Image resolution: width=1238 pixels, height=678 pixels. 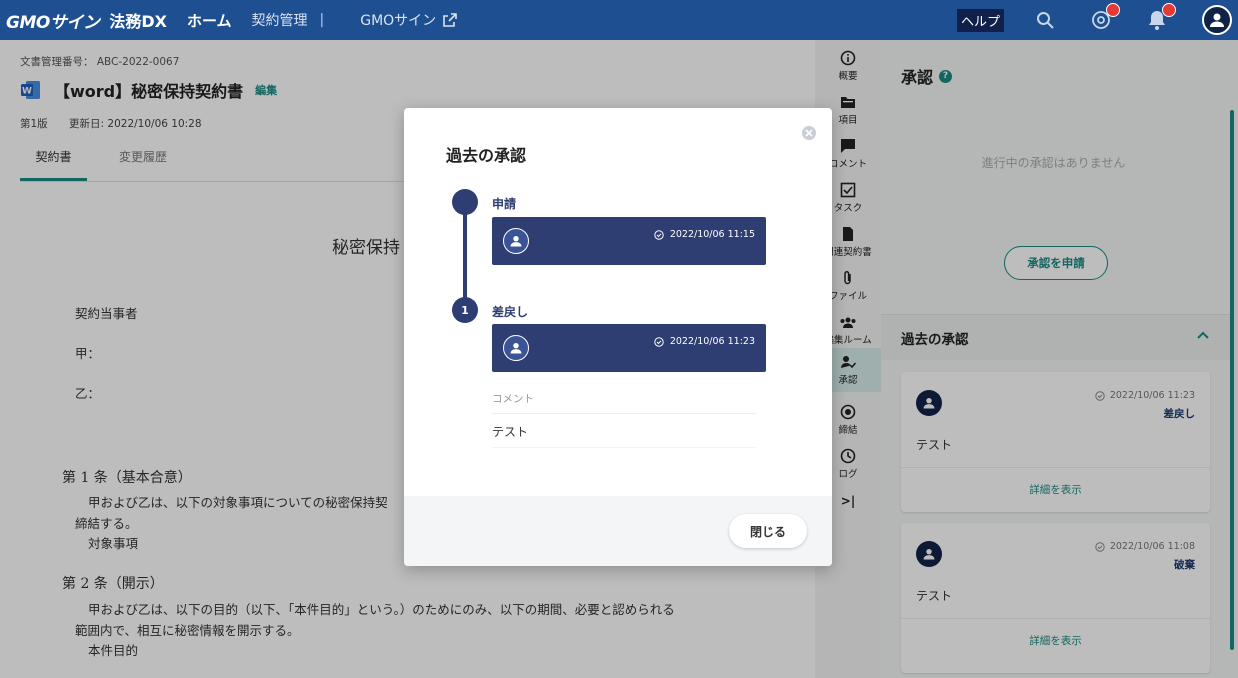 I want to click on step-datetime: 2022/10/06 11:23, so click(x=704, y=341).